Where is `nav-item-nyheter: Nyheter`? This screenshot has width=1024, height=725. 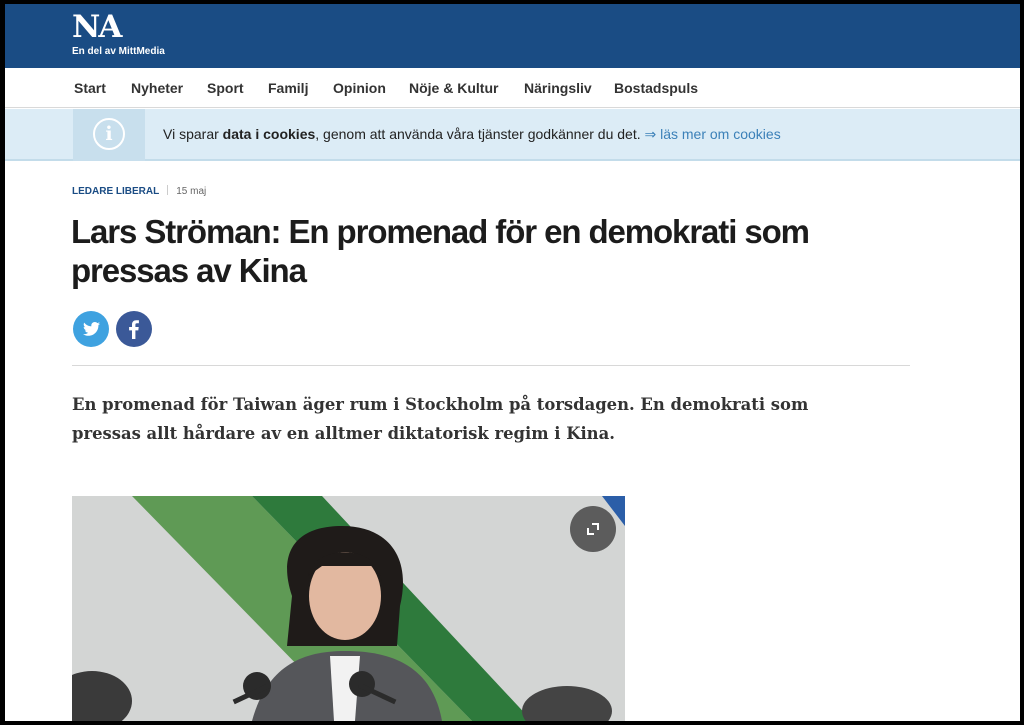 nav-item-nyheter: Nyheter is located at coordinates (157, 88).